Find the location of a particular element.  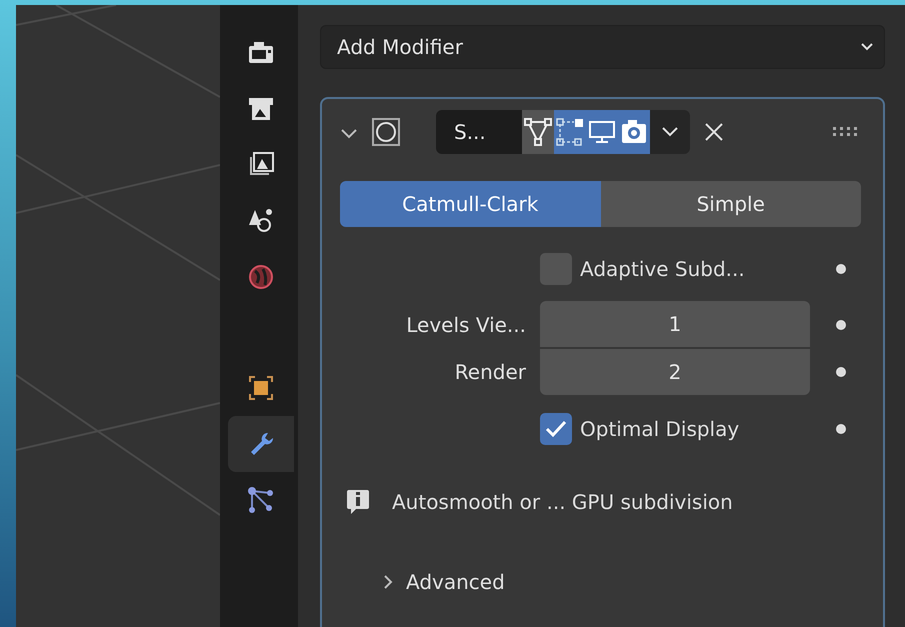

checkbox-label: Optimal Display is located at coordinates (660, 429).